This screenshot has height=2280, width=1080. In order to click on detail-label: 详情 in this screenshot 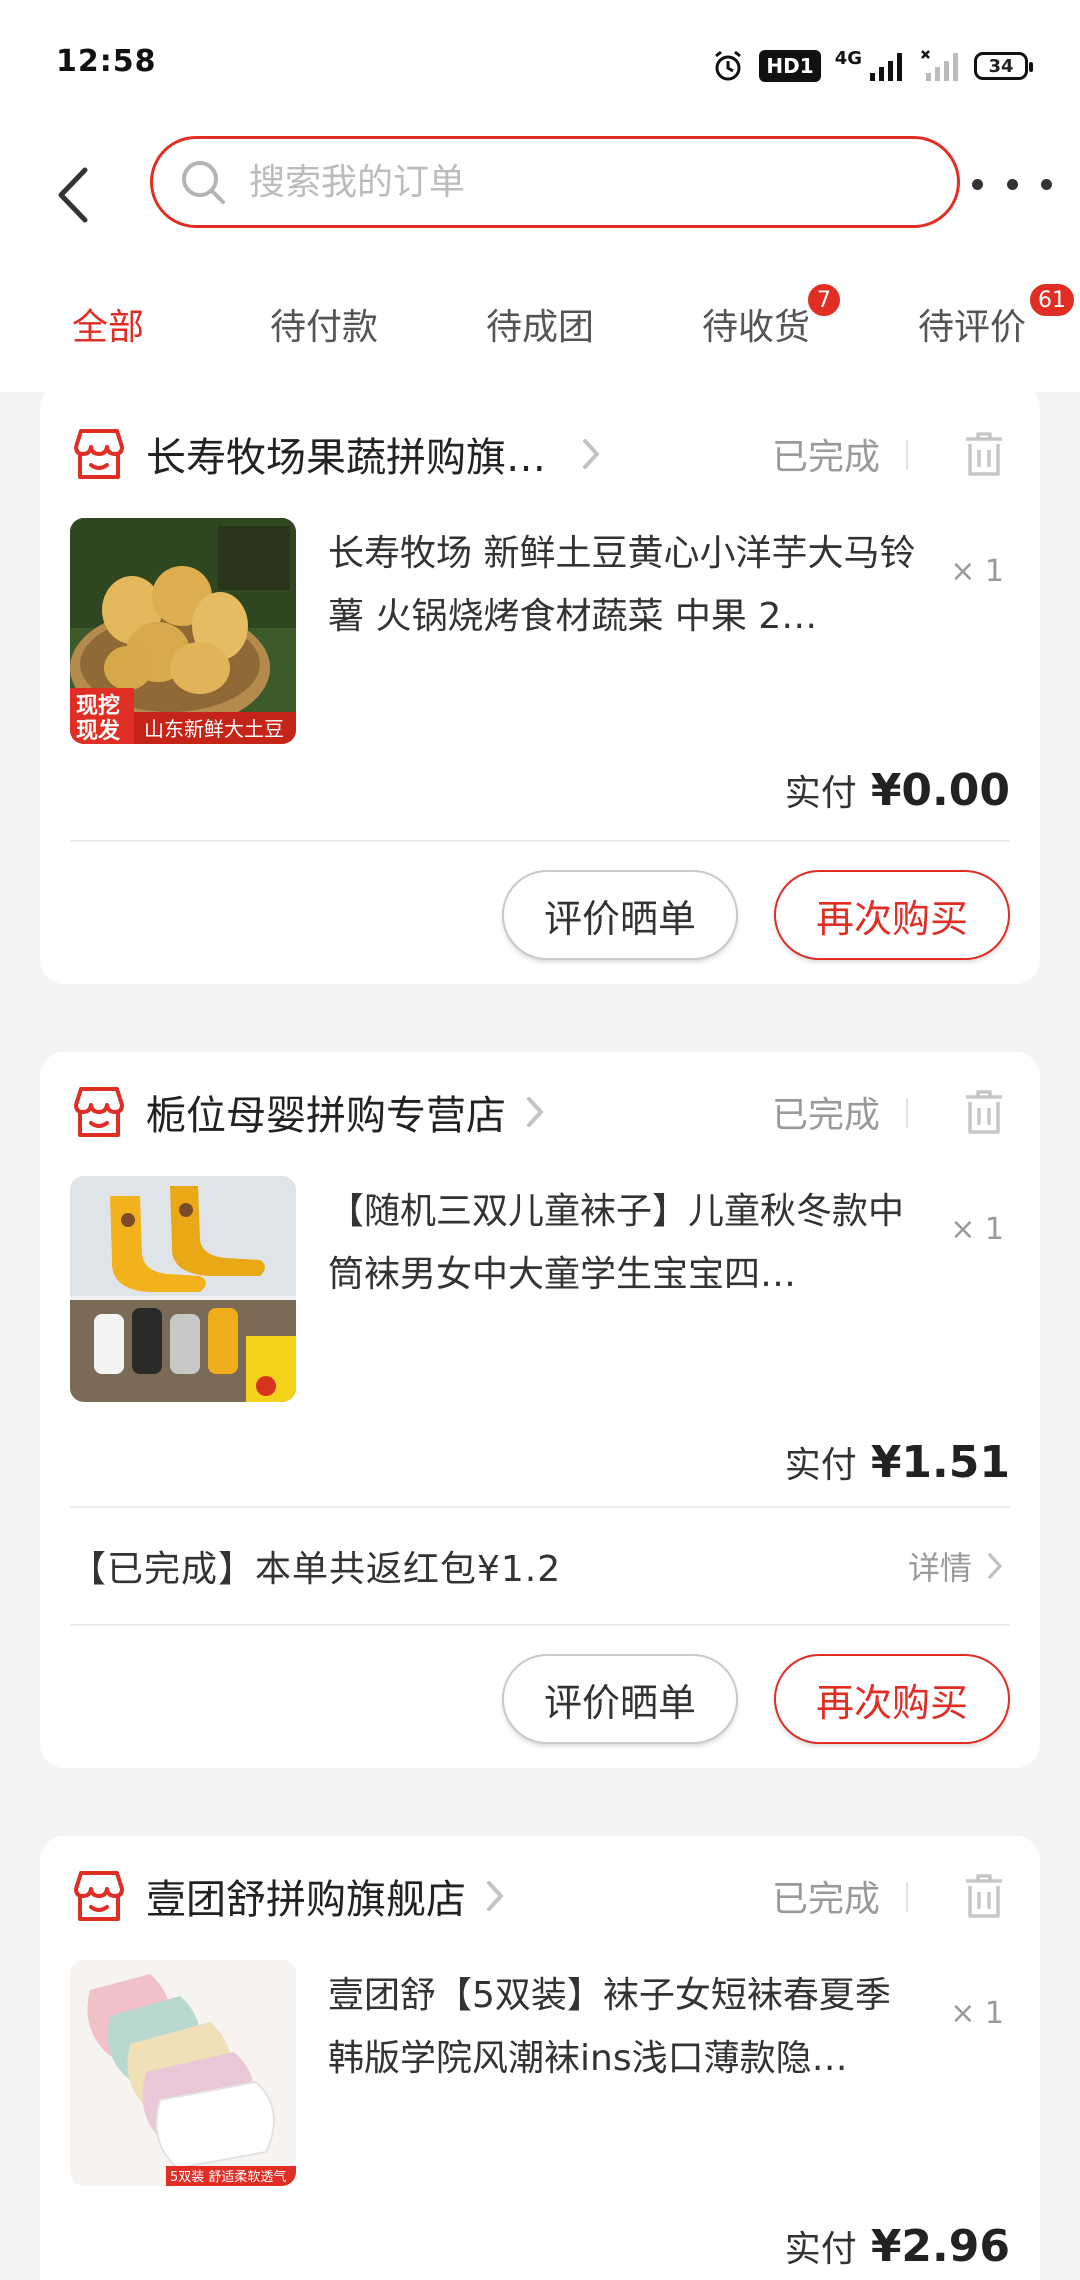, I will do `click(939, 1568)`.